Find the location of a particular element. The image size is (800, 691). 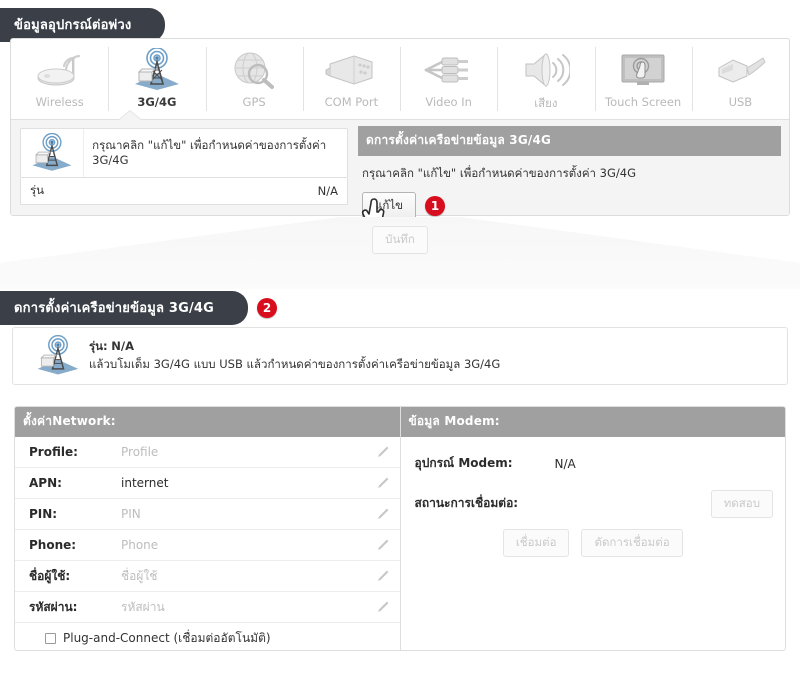

field-value: Phone is located at coordinates (140, 545).